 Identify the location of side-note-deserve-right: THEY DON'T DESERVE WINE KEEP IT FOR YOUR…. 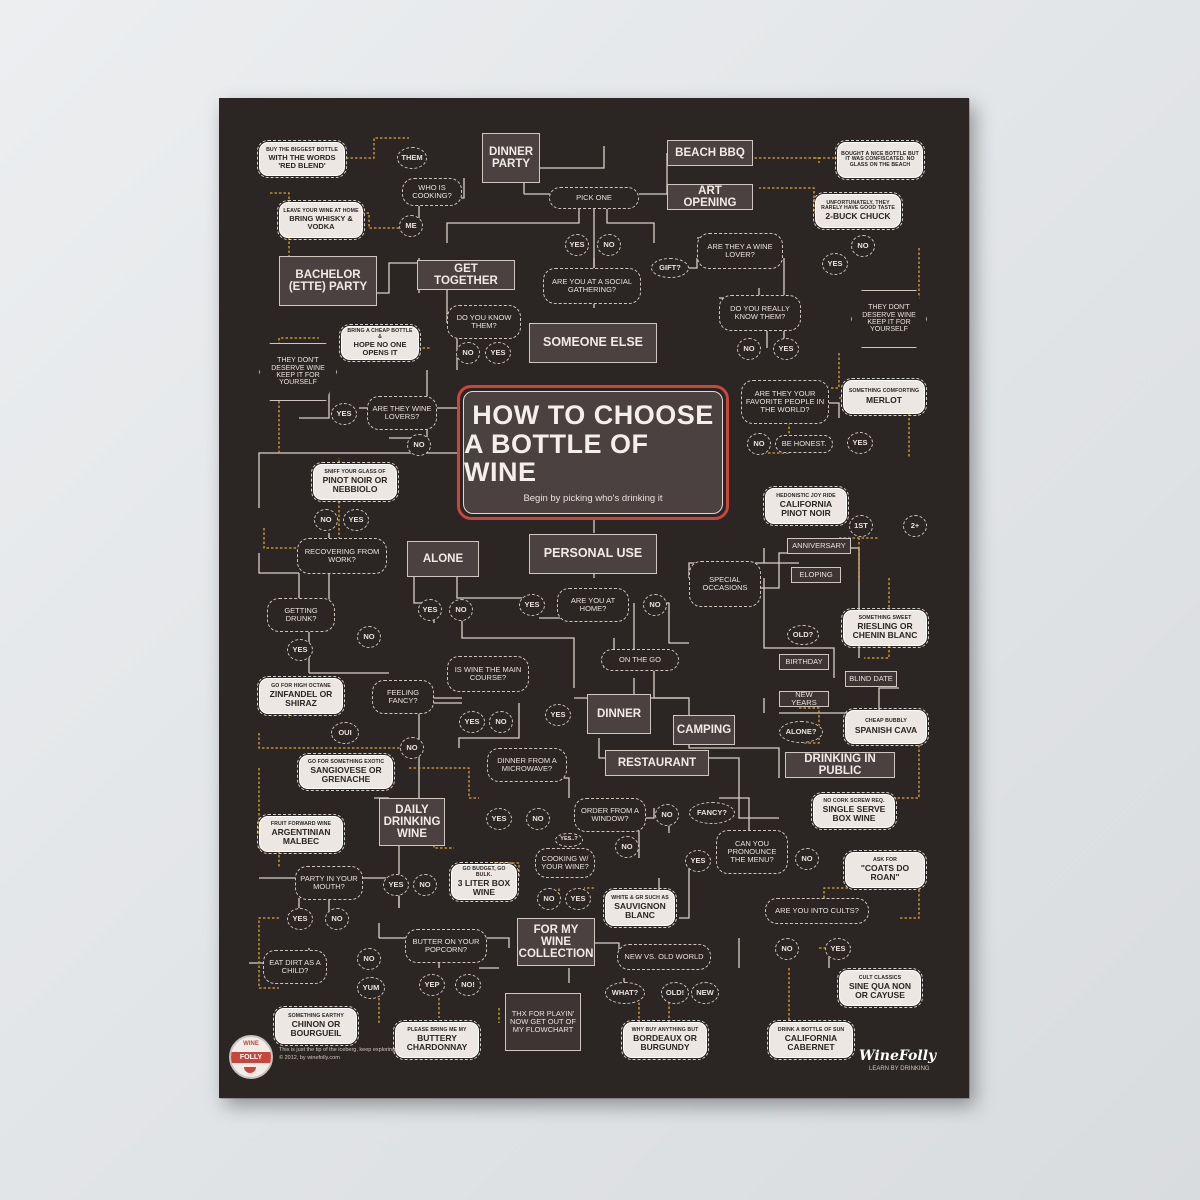
(889, 319).